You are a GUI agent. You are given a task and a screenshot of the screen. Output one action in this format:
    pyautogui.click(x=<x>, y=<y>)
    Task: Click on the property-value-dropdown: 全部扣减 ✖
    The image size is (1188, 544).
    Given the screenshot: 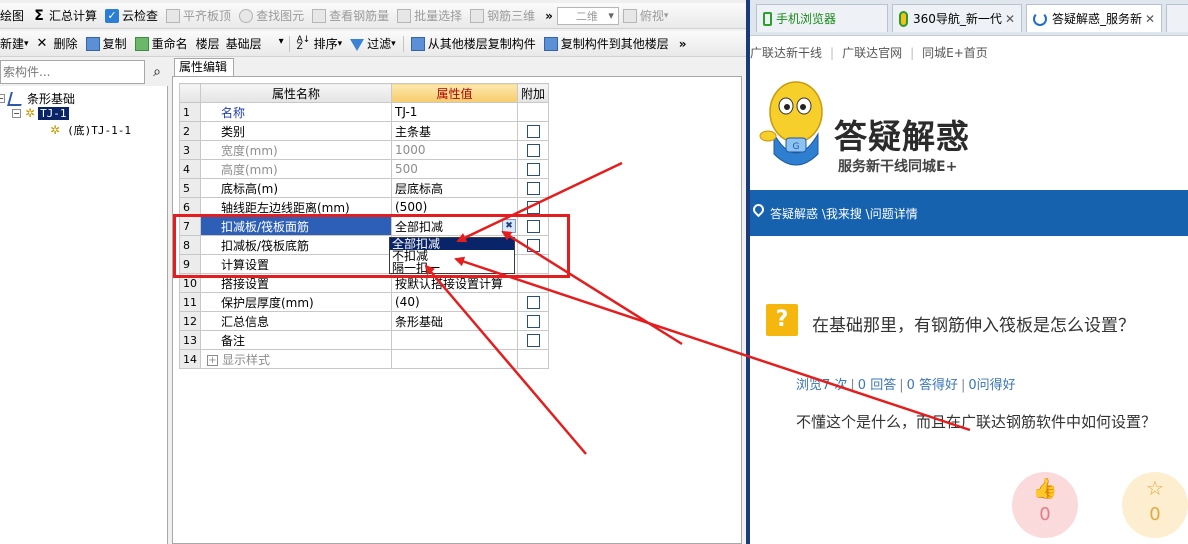 What is the action you would take?
    pyautogui.click(x=454, y=226)
    